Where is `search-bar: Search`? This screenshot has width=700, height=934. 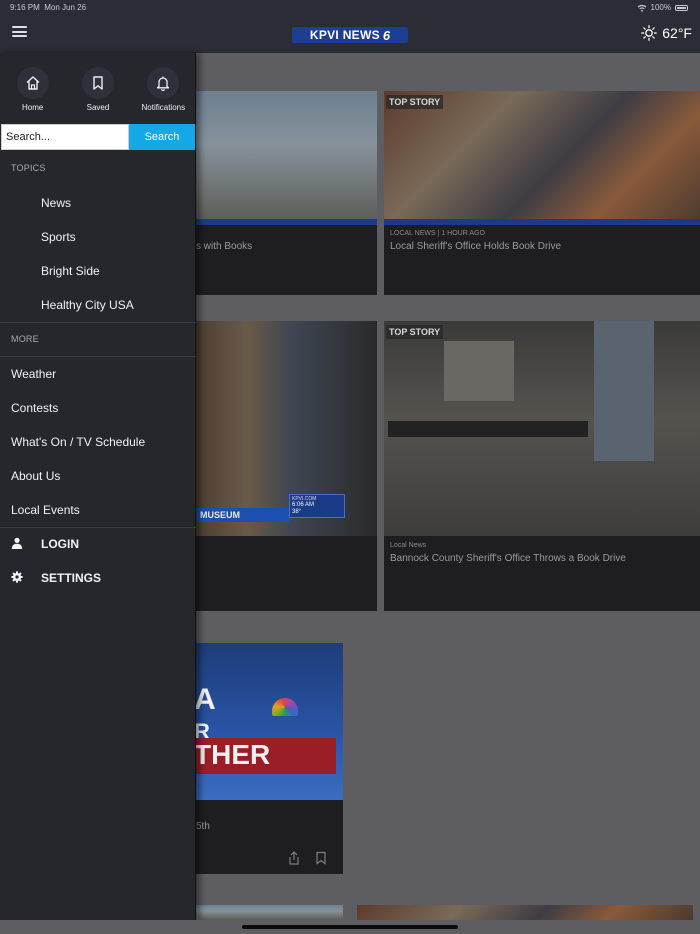
search-bar: Search is located at coordinates (98, 137).